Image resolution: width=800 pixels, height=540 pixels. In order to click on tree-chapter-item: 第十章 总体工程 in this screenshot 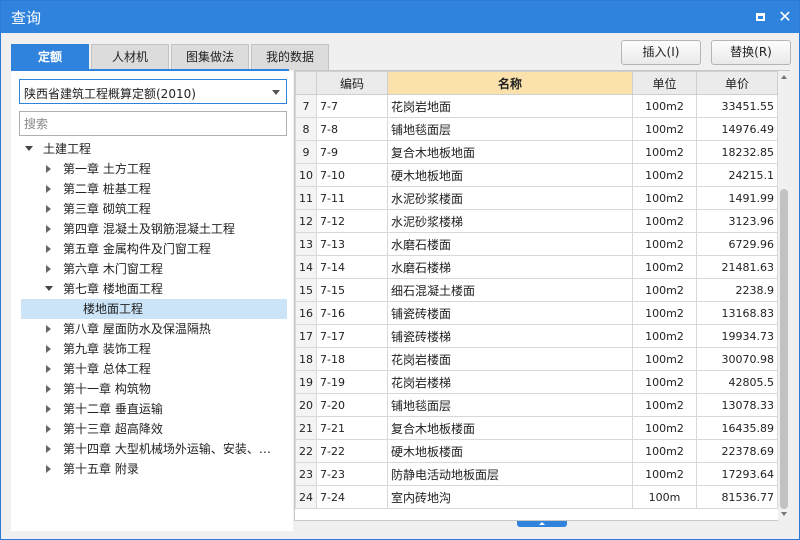, I will do `click(151, 369)`.